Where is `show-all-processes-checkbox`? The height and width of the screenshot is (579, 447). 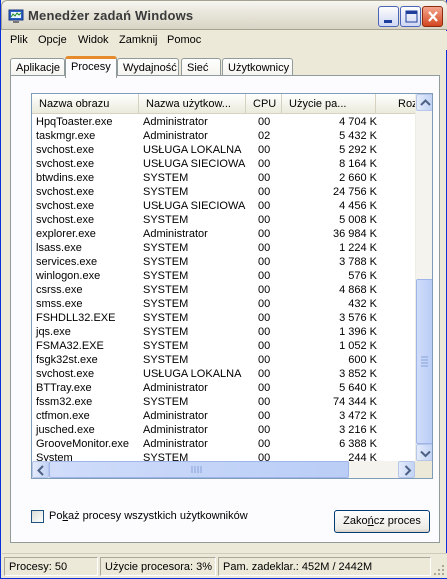
show-all-processes-checkbox is located at coordinates (37, 516).